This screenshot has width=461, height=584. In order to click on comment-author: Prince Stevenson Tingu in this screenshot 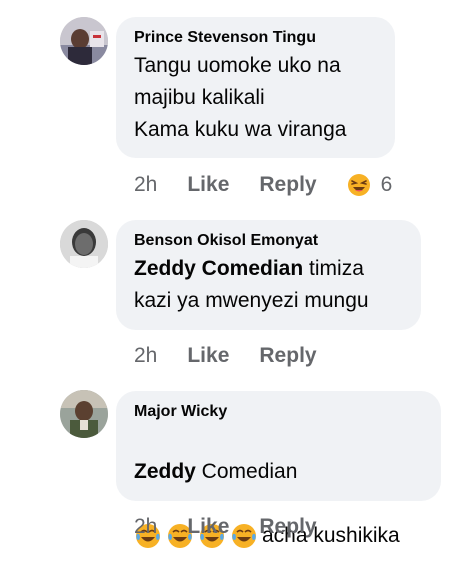, I will do `click(254, 38)`.